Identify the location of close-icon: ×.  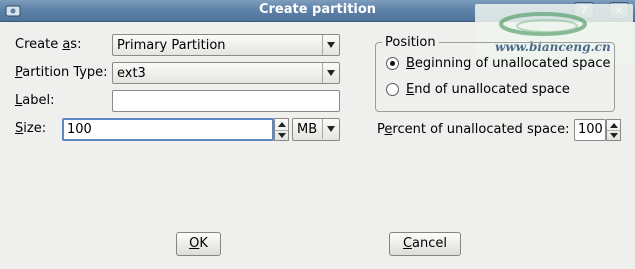
(619, 10).